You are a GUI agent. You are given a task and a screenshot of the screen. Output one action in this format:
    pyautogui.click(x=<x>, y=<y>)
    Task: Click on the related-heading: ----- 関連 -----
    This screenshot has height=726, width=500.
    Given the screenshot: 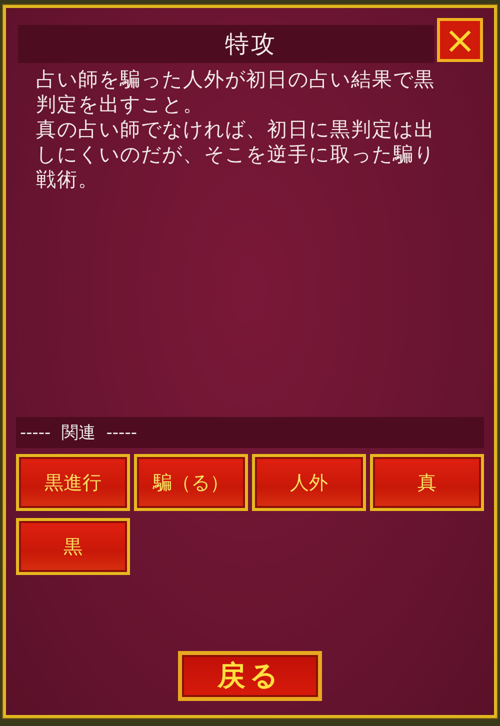 What is the action you would take?
    pyautogui.click(x=78, y=433)
    